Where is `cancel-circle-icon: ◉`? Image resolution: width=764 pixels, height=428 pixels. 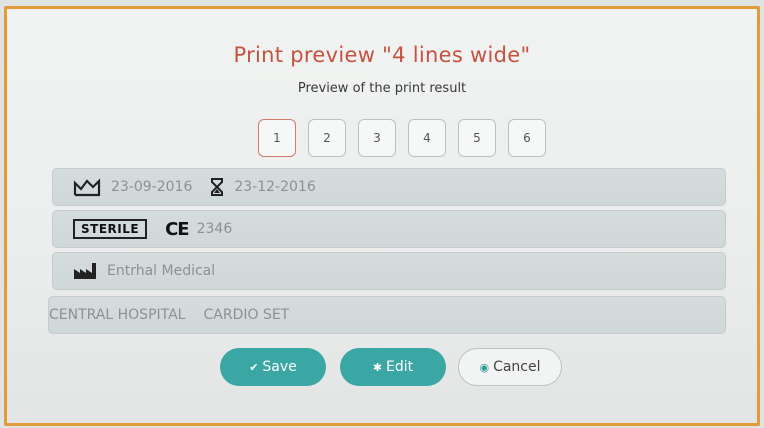
cancel-circle-icon: ◉ is located at coordinates (484, 367).